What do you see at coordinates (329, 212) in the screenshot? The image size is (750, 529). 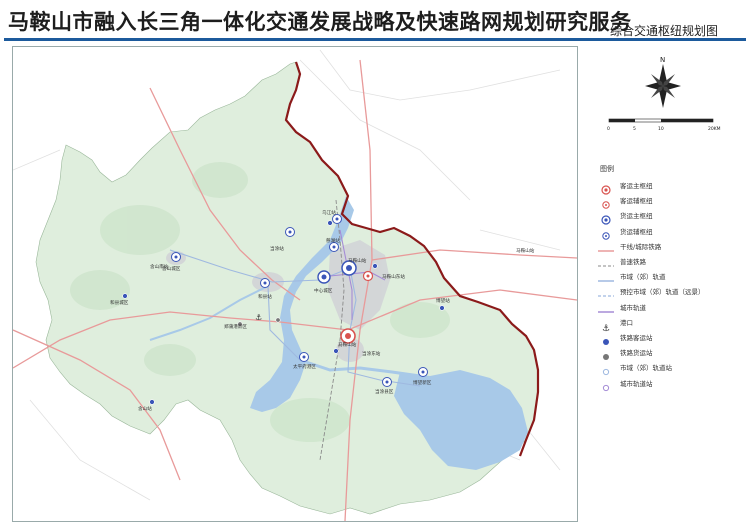 I see `map-label: 乌江站` at bounding box center [329, 212].